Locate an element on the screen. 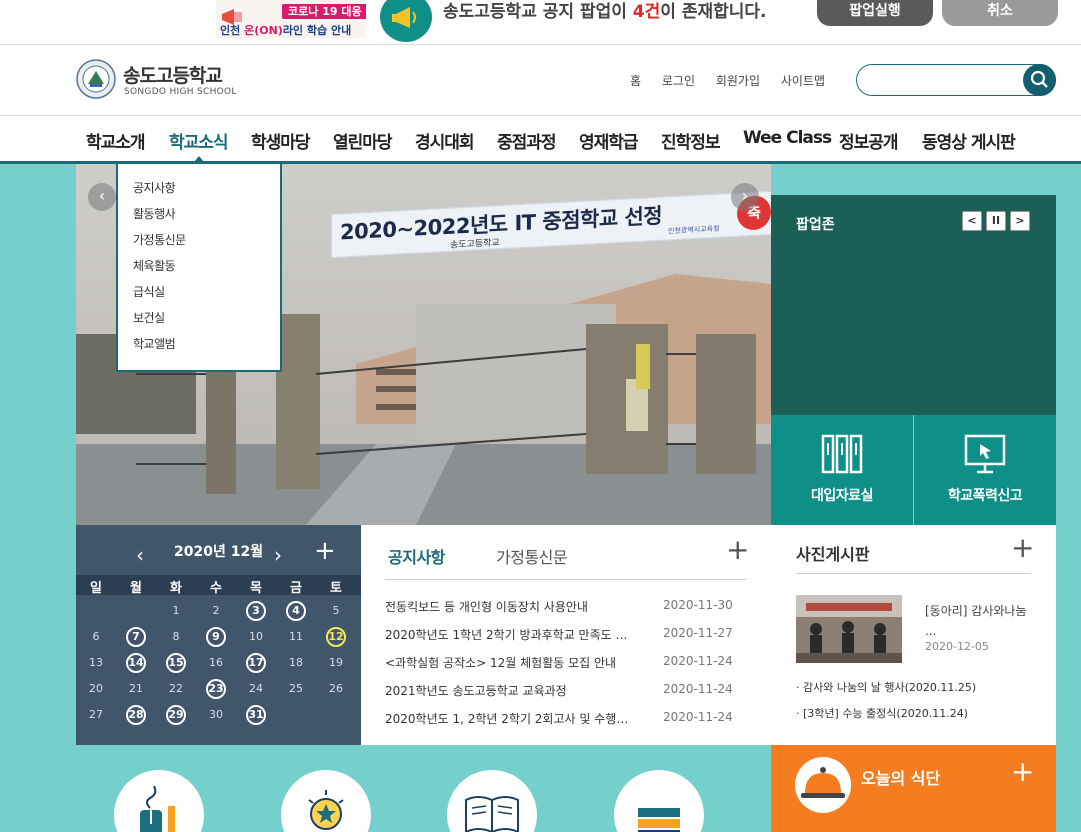  util-sitemap-link: 사이트맵 is located at coordinates (803, 81).